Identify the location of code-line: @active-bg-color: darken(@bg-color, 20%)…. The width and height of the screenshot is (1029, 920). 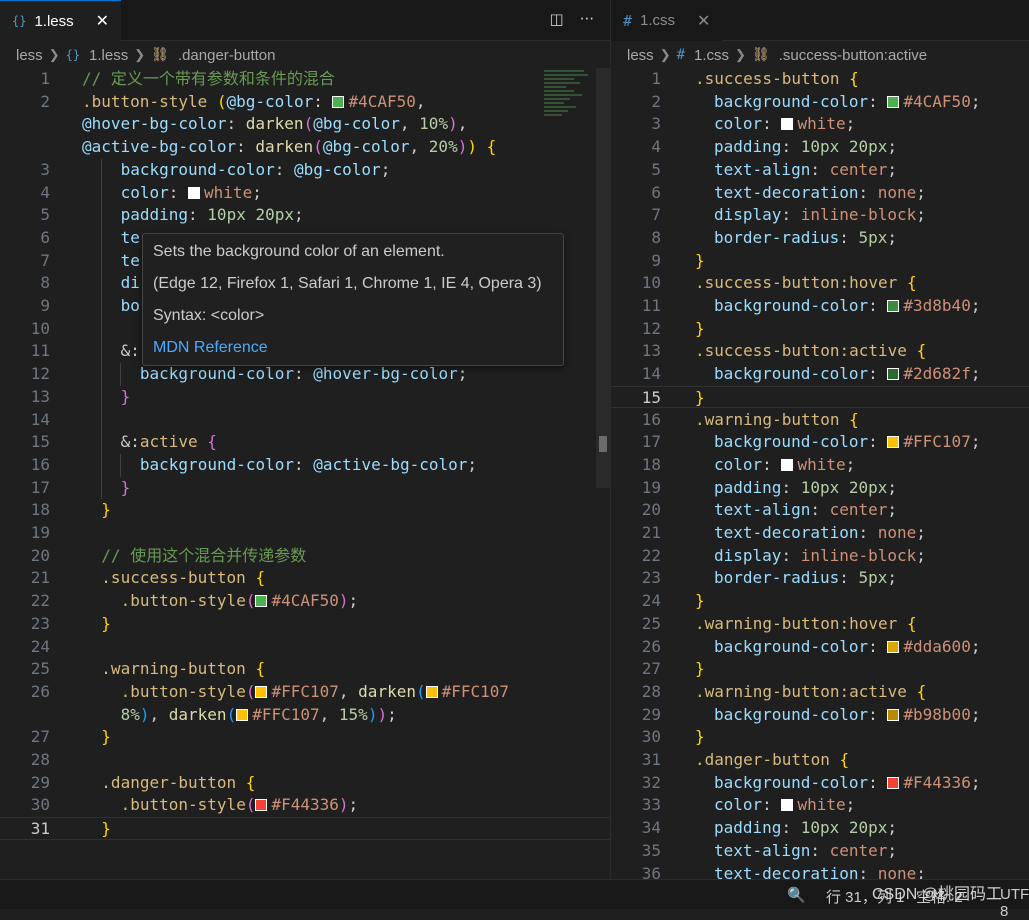
(305, 147).